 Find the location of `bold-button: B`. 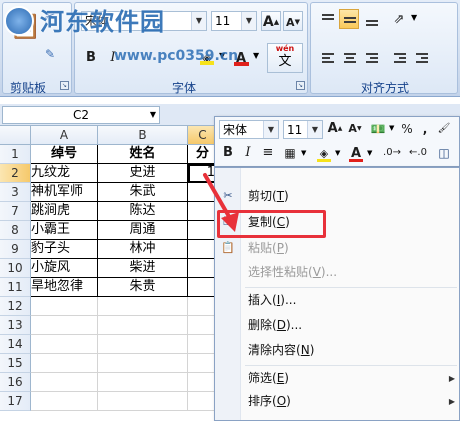

bold-button: B is located at coordinates (91, 57).